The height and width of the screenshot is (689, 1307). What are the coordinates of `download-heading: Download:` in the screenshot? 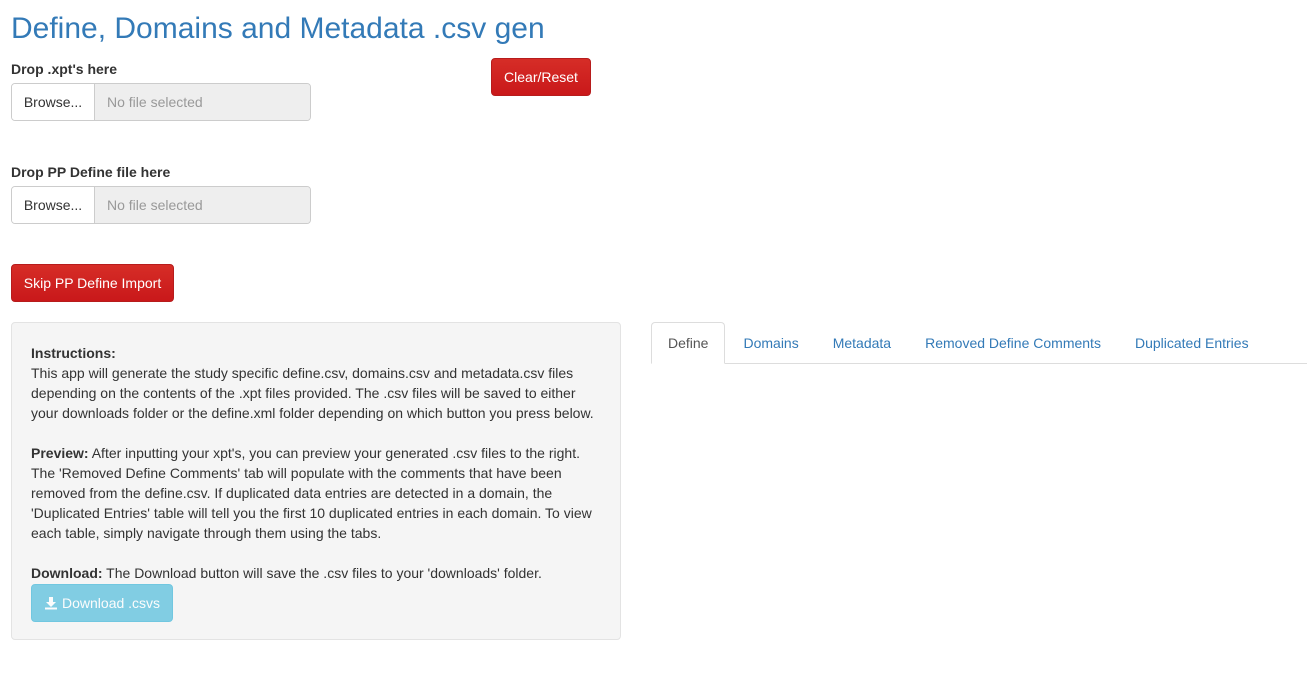 It's located at (67, 573).